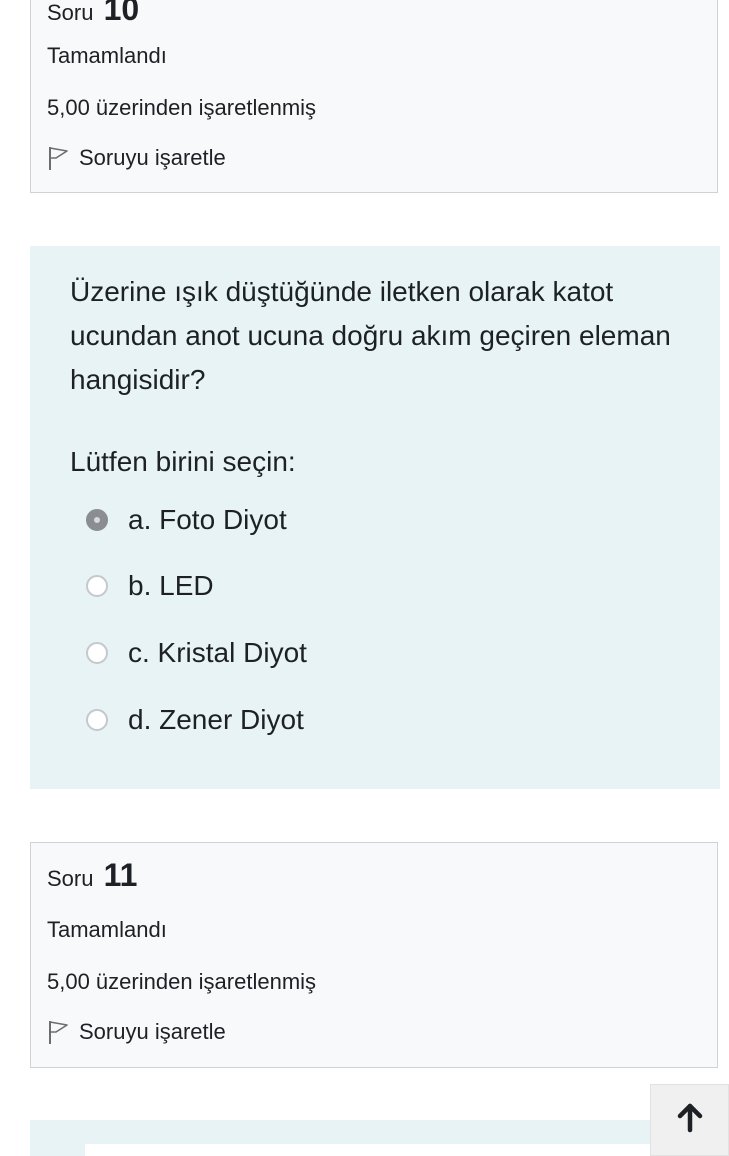  What do you see at coordinates (375, 1138) in the screenshot?
I see `next-question-formulation` at bounding box center [375, 1138].